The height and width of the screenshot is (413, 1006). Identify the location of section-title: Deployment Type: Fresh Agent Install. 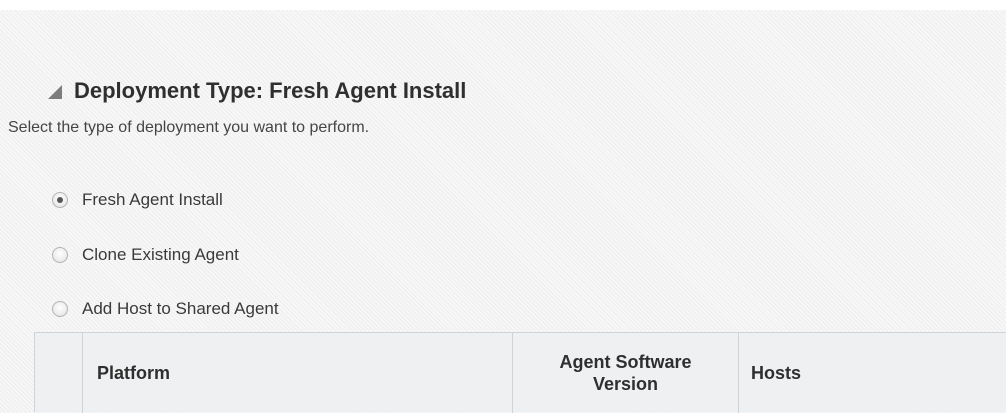
(270, 90).